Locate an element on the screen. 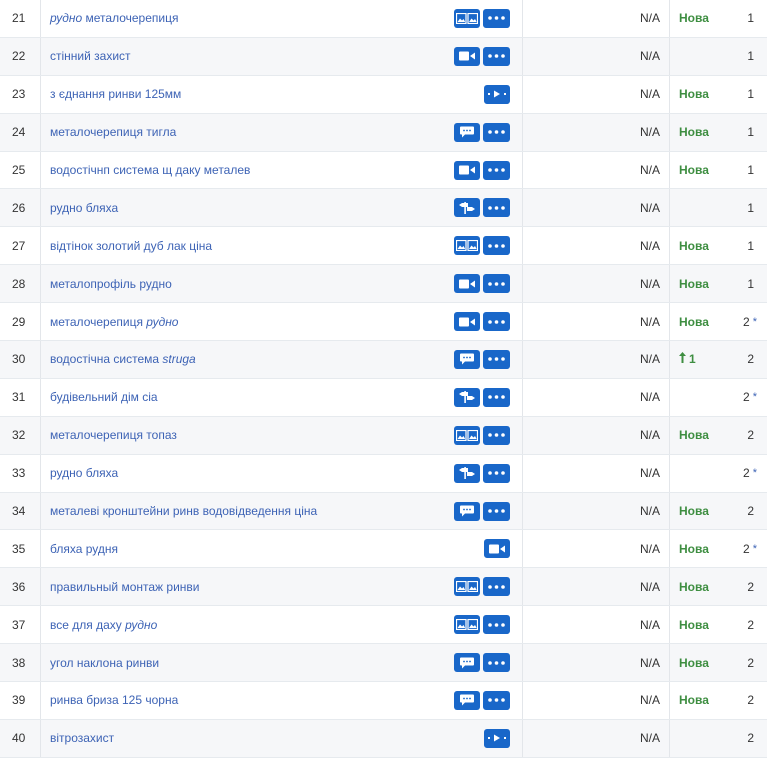  keyword-link: угол наклона ринви is located at coordinates (104, 663).